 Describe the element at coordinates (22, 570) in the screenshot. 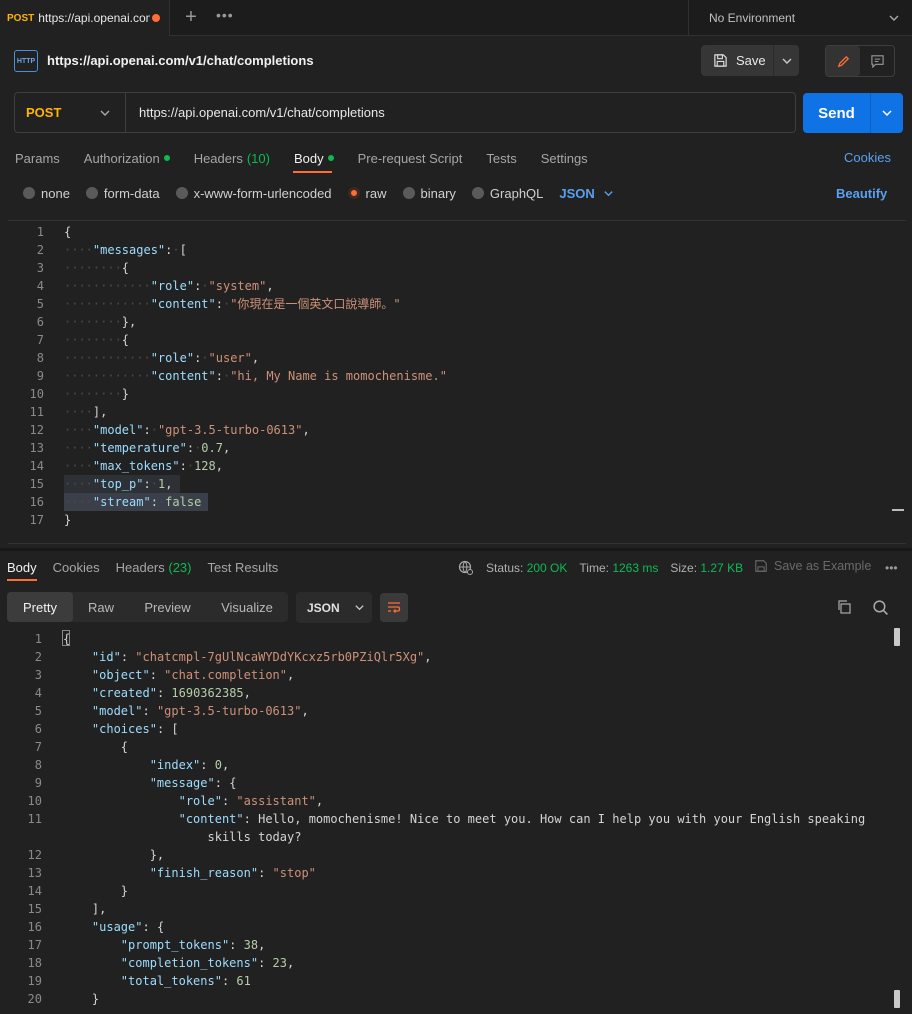

I see `response-tab-body: Body` at that location.